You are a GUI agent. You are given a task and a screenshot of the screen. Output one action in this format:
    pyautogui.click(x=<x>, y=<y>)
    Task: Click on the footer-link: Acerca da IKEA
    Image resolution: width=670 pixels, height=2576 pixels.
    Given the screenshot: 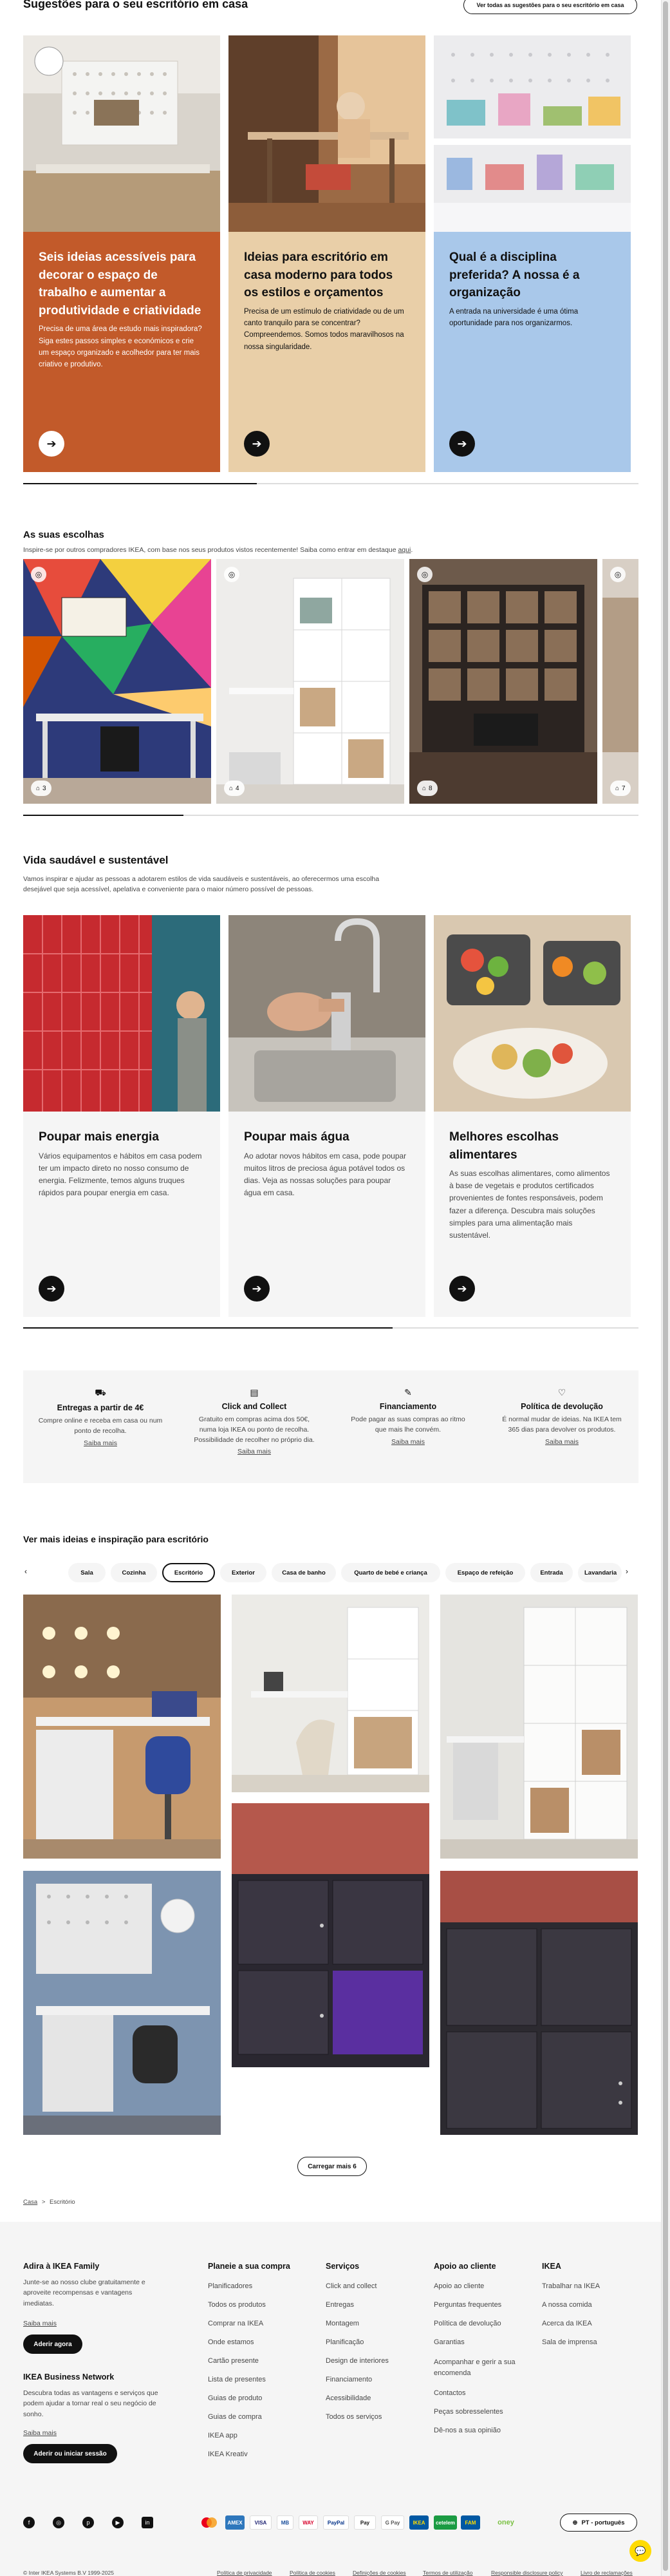 What is the action you would take?
    pyautogui.click(x=567, y=2324)
    